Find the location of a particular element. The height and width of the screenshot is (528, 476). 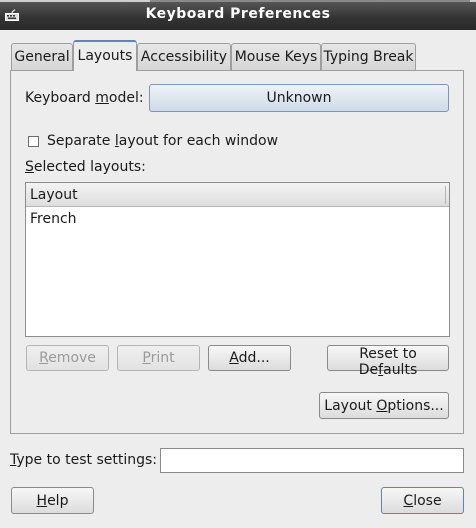

keyboard-model-label: Keyboard model: is located at coordinates (84, 98).